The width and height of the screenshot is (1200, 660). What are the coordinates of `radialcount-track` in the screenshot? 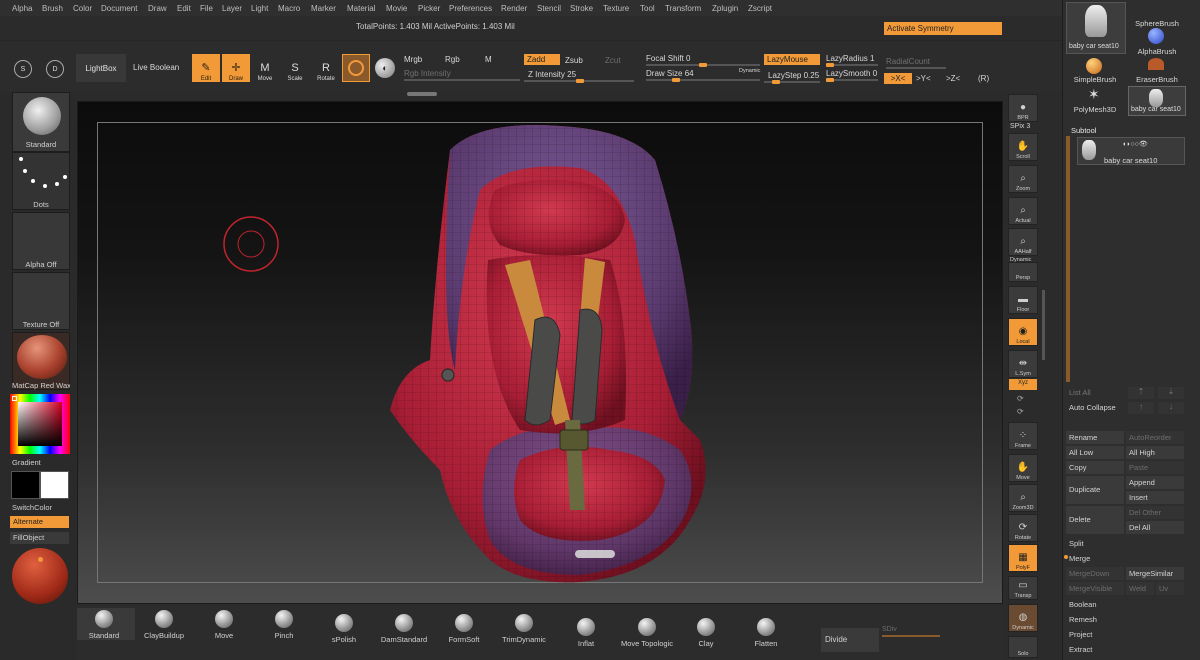 It's located at (916, 68).